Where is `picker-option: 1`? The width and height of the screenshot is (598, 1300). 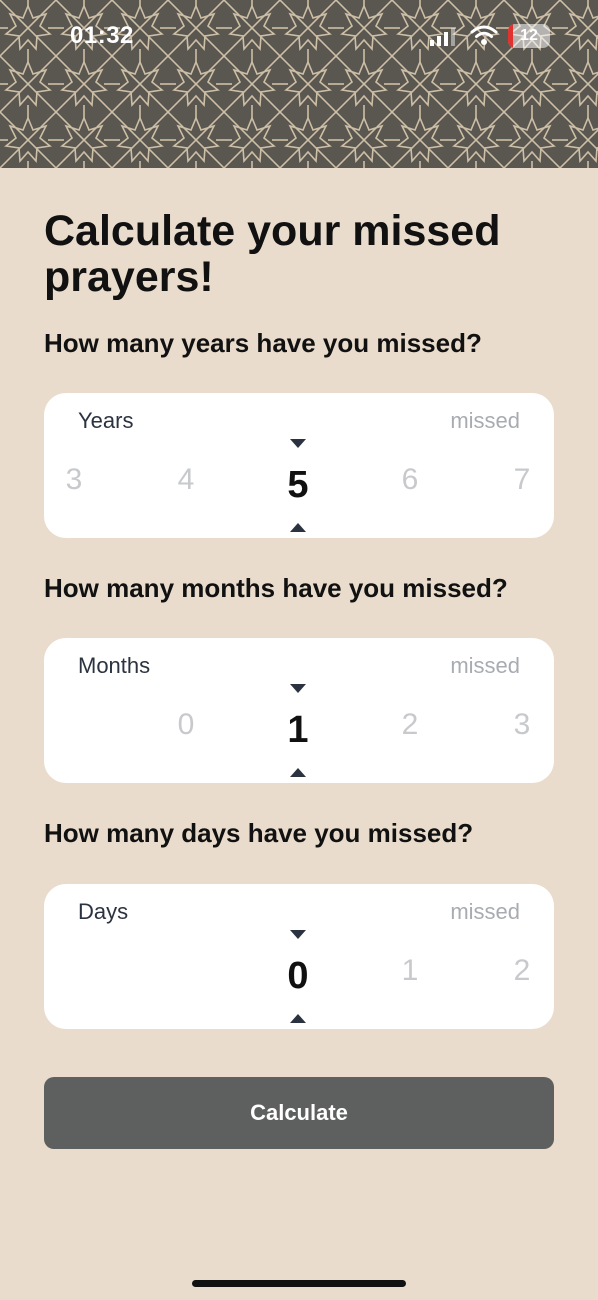 picker-option: 1 is located at coordinates (410, 971).